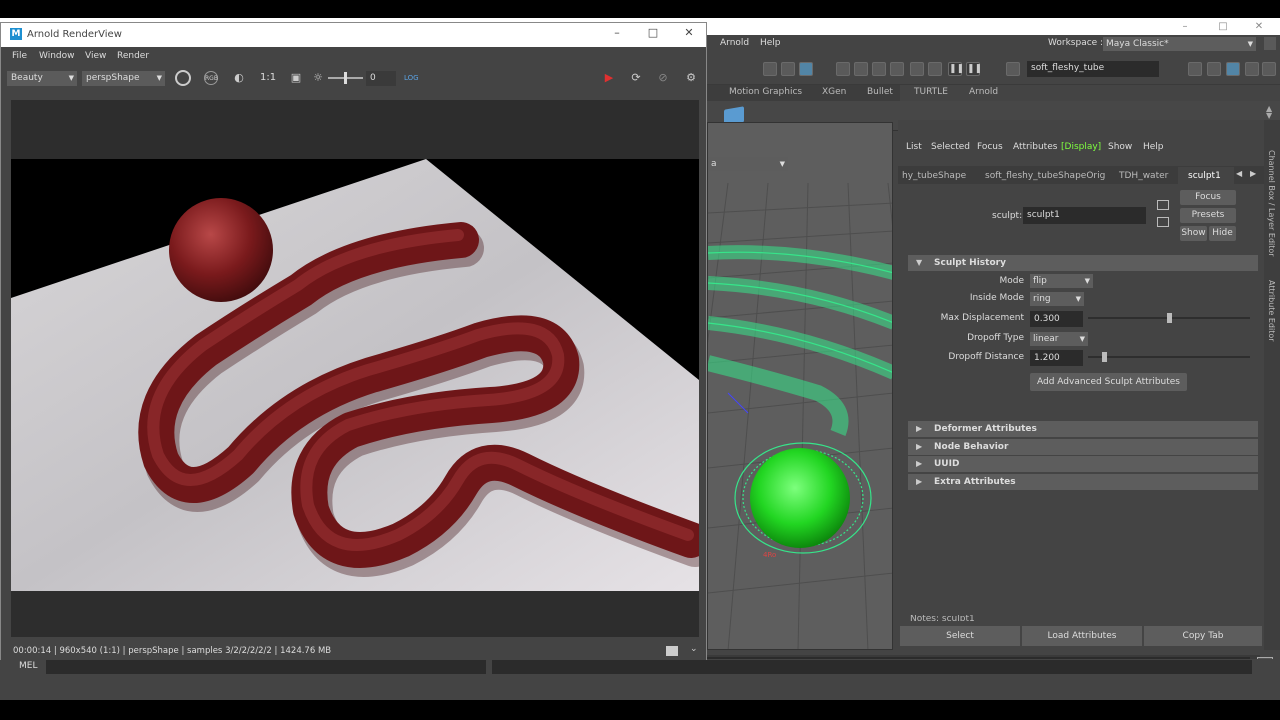 This screenshot has width=1280, height=720. Describe the element at coordinates (95, 56) in the screenshot. I see `menu-view: View` at that location.